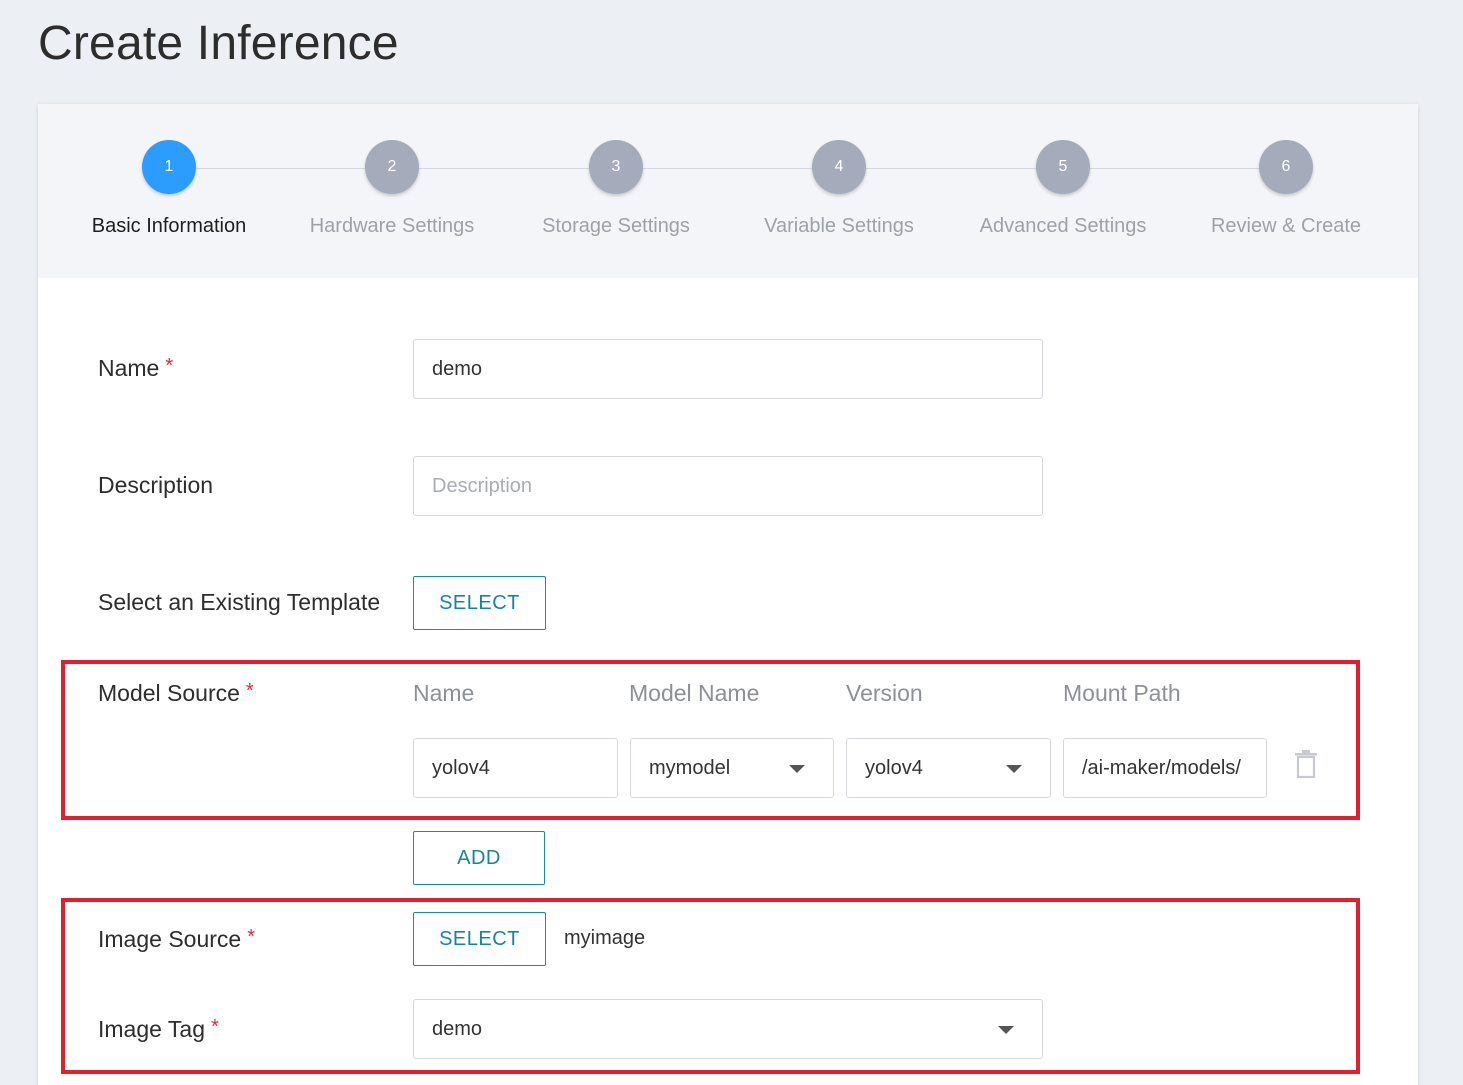  Describe the element at coordinates (605, 938) in the screenshot. I see `image-source-value: myimage` at that location.